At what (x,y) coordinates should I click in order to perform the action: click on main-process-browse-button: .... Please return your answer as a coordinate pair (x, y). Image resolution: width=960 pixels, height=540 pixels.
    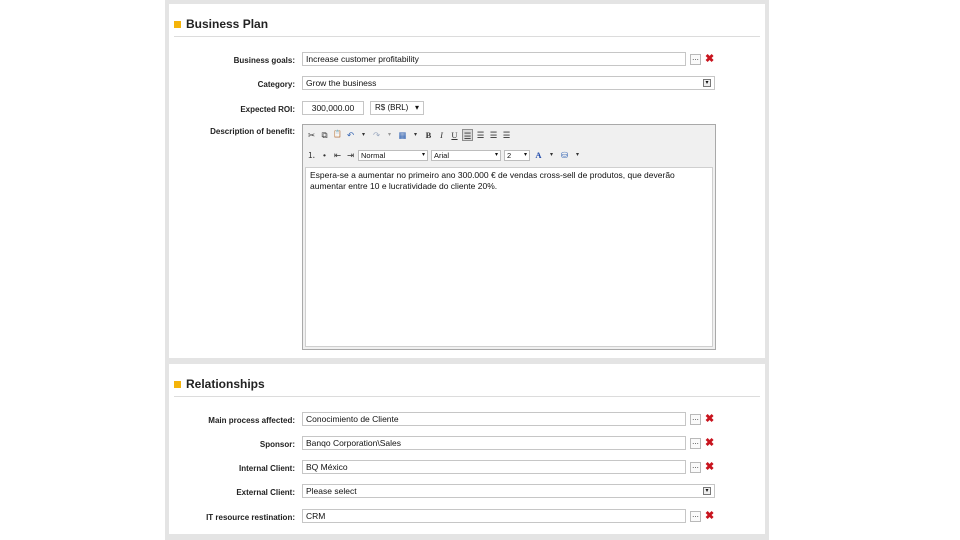
    Looking at the image, I should click on (695, 419).